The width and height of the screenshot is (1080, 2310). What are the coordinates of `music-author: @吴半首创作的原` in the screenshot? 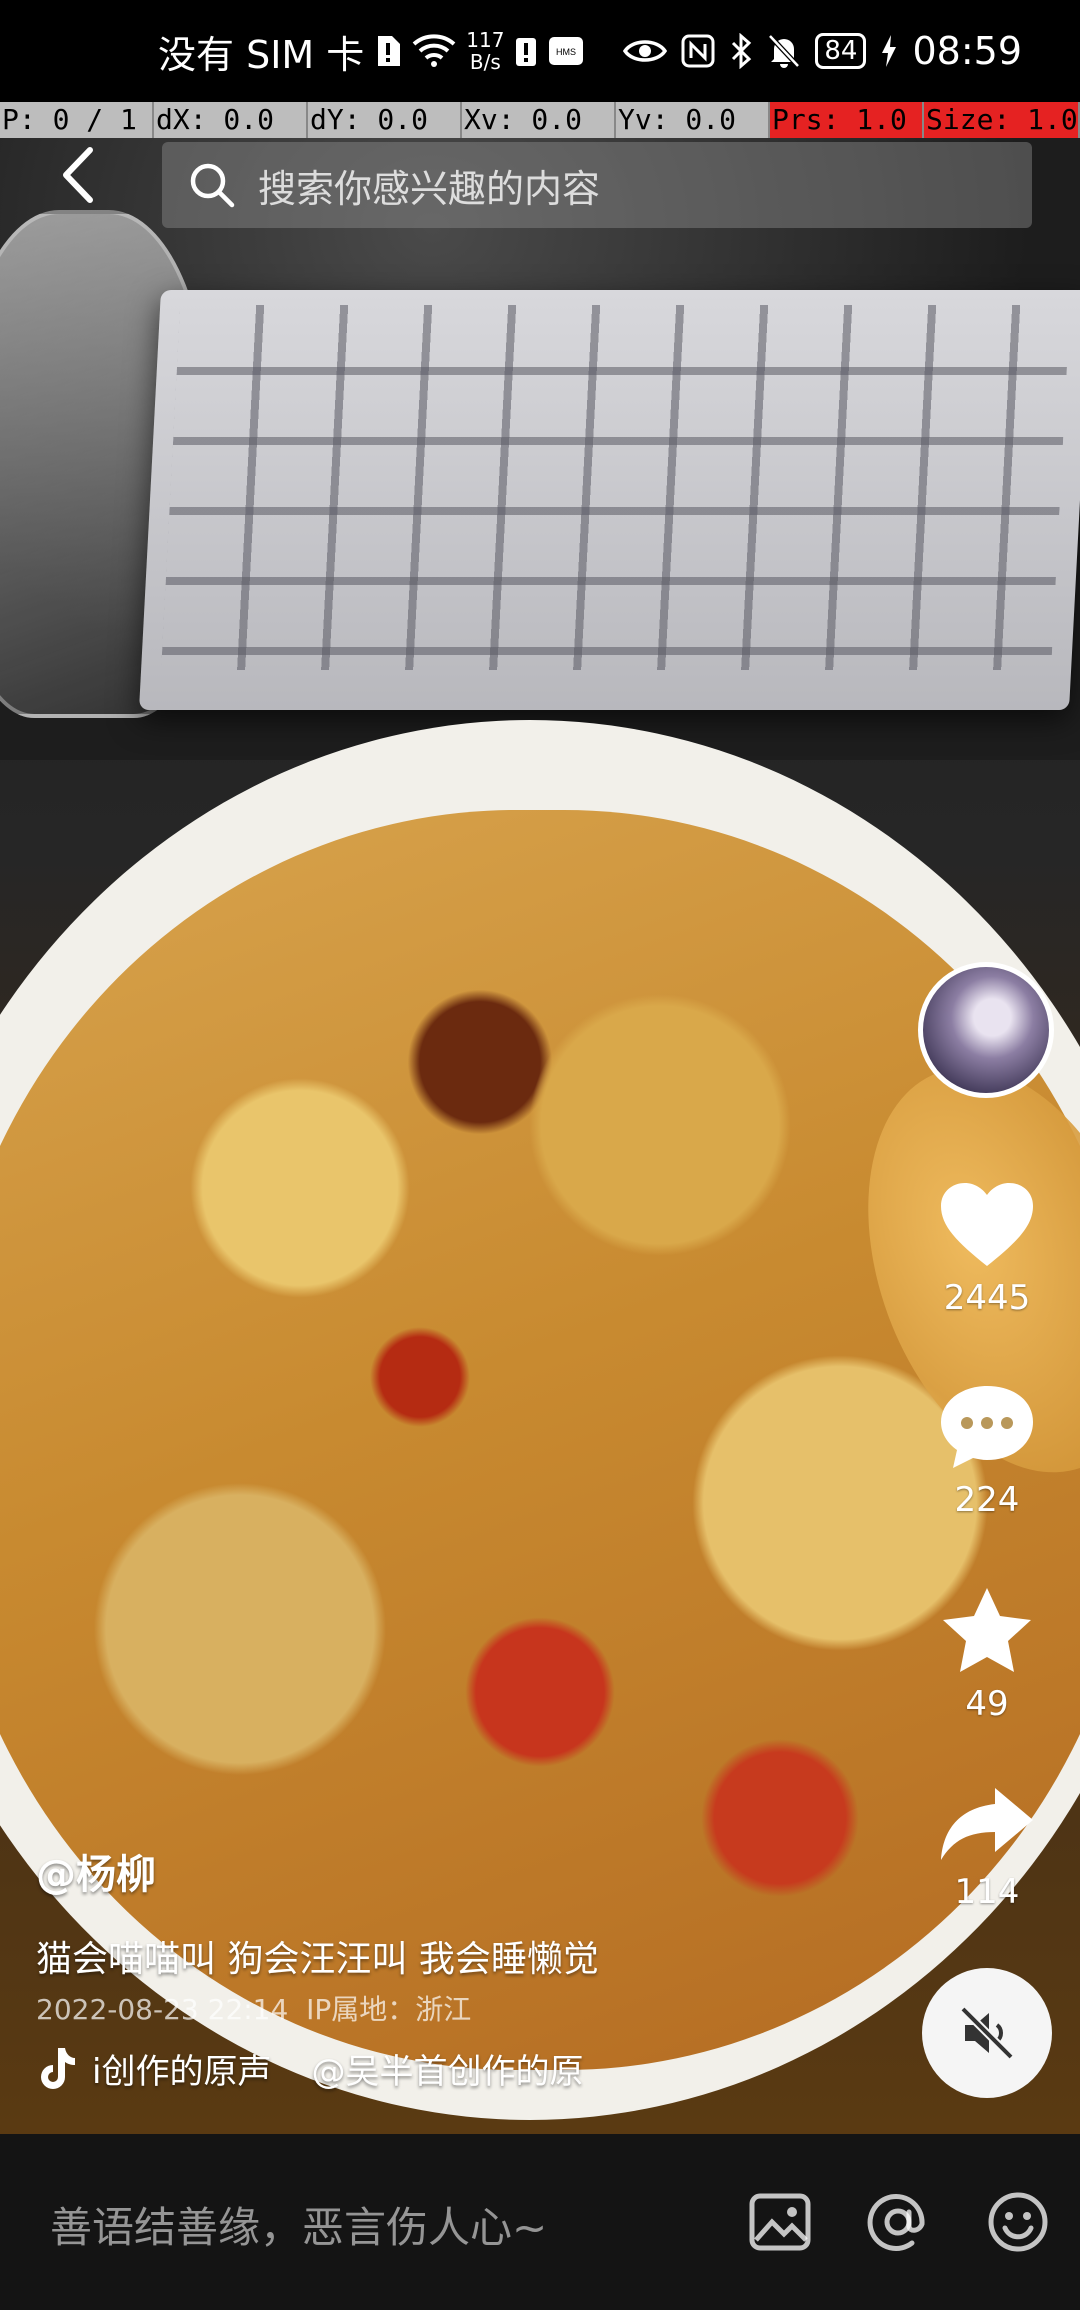 It's located at (447, 2071).